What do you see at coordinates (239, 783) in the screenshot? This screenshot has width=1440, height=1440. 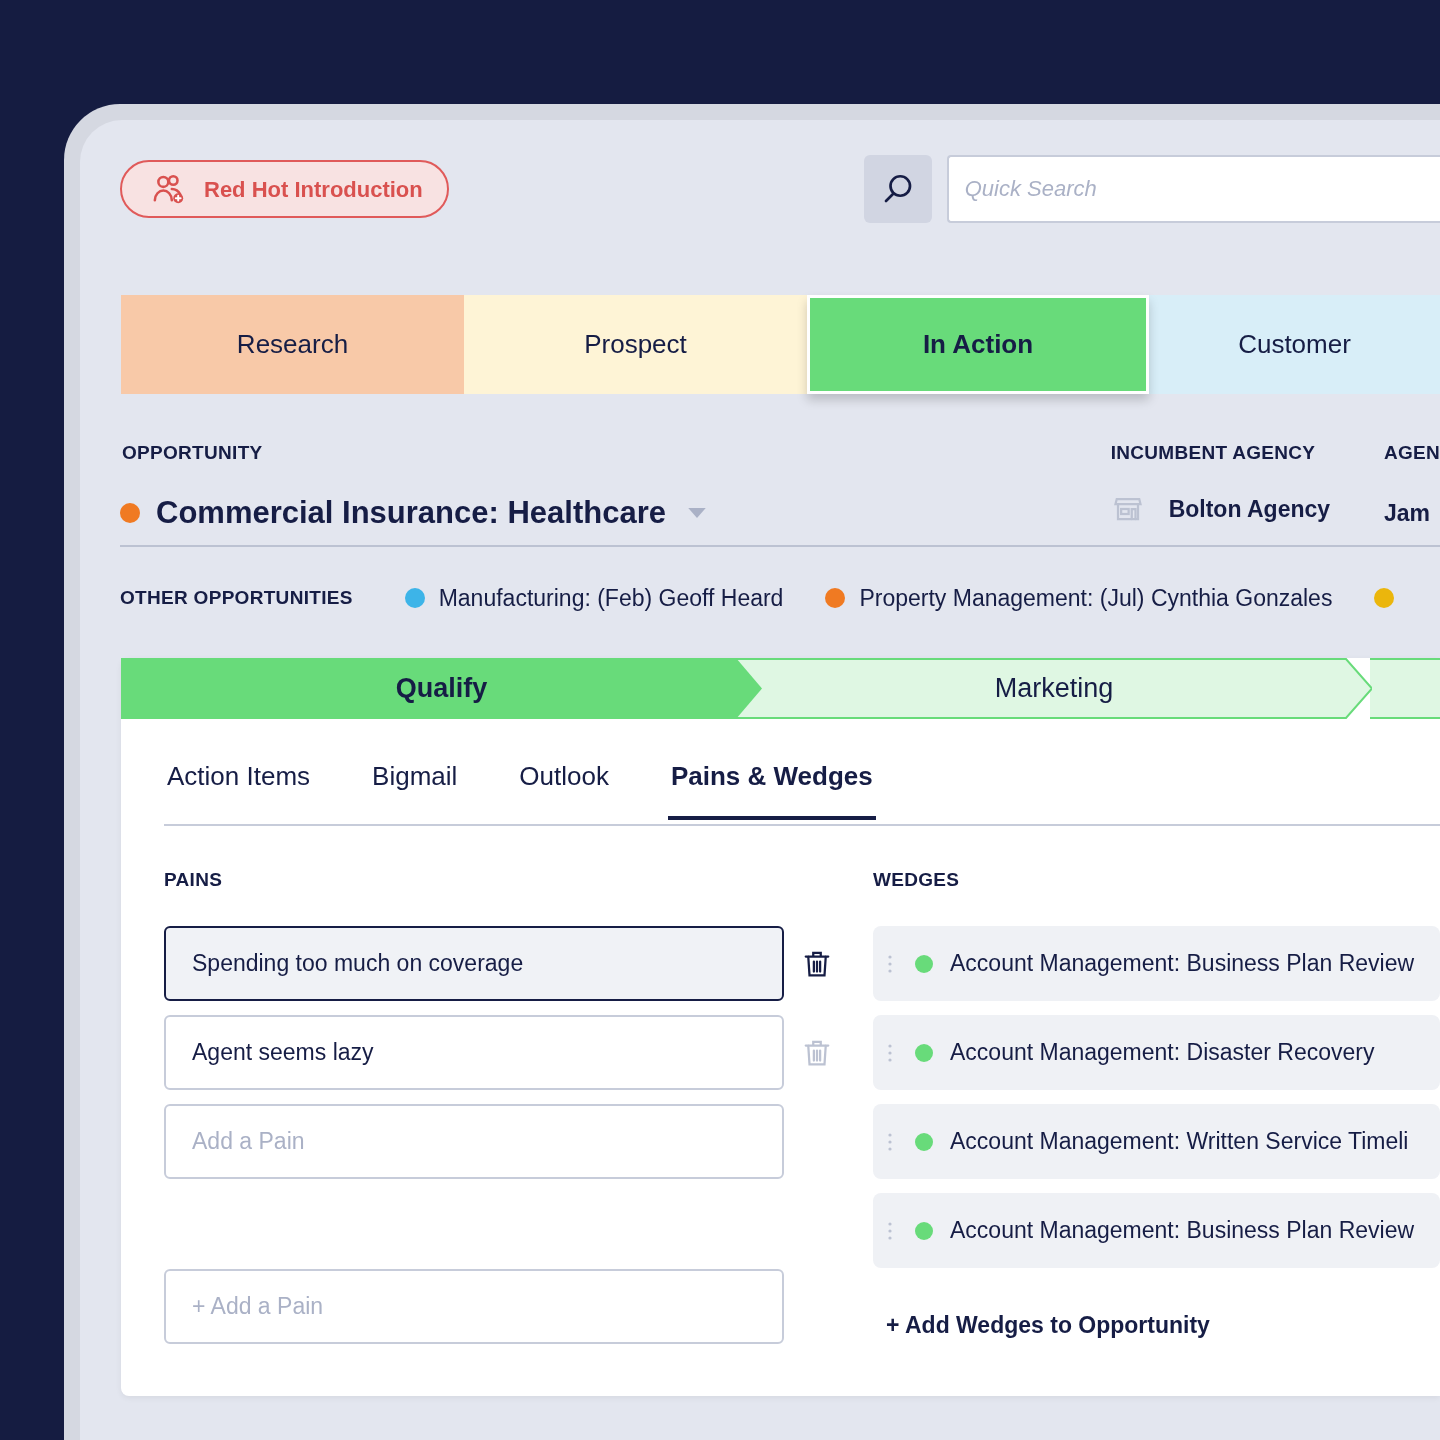 I see `tab: Action Items` at bounding box center [239, 783].